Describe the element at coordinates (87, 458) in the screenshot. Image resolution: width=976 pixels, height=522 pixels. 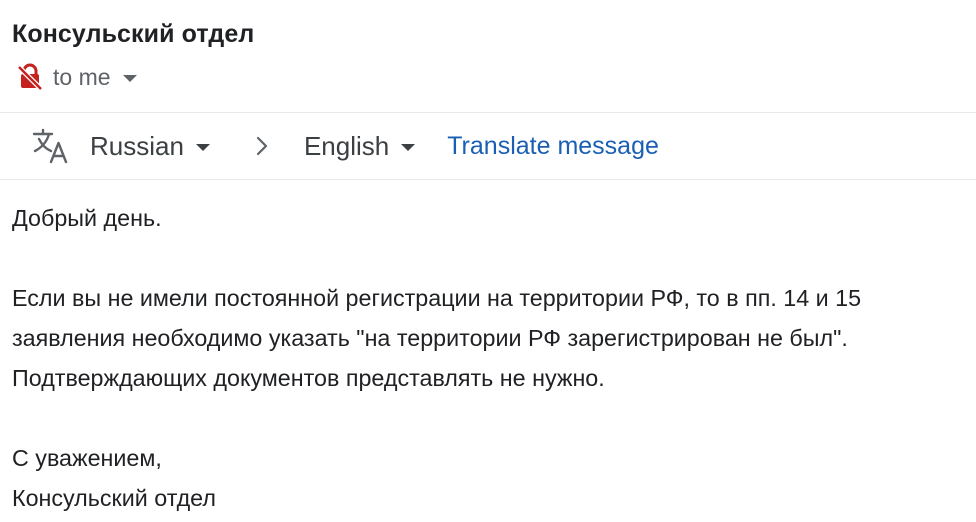
I see `closing: С уважением,` at that location.